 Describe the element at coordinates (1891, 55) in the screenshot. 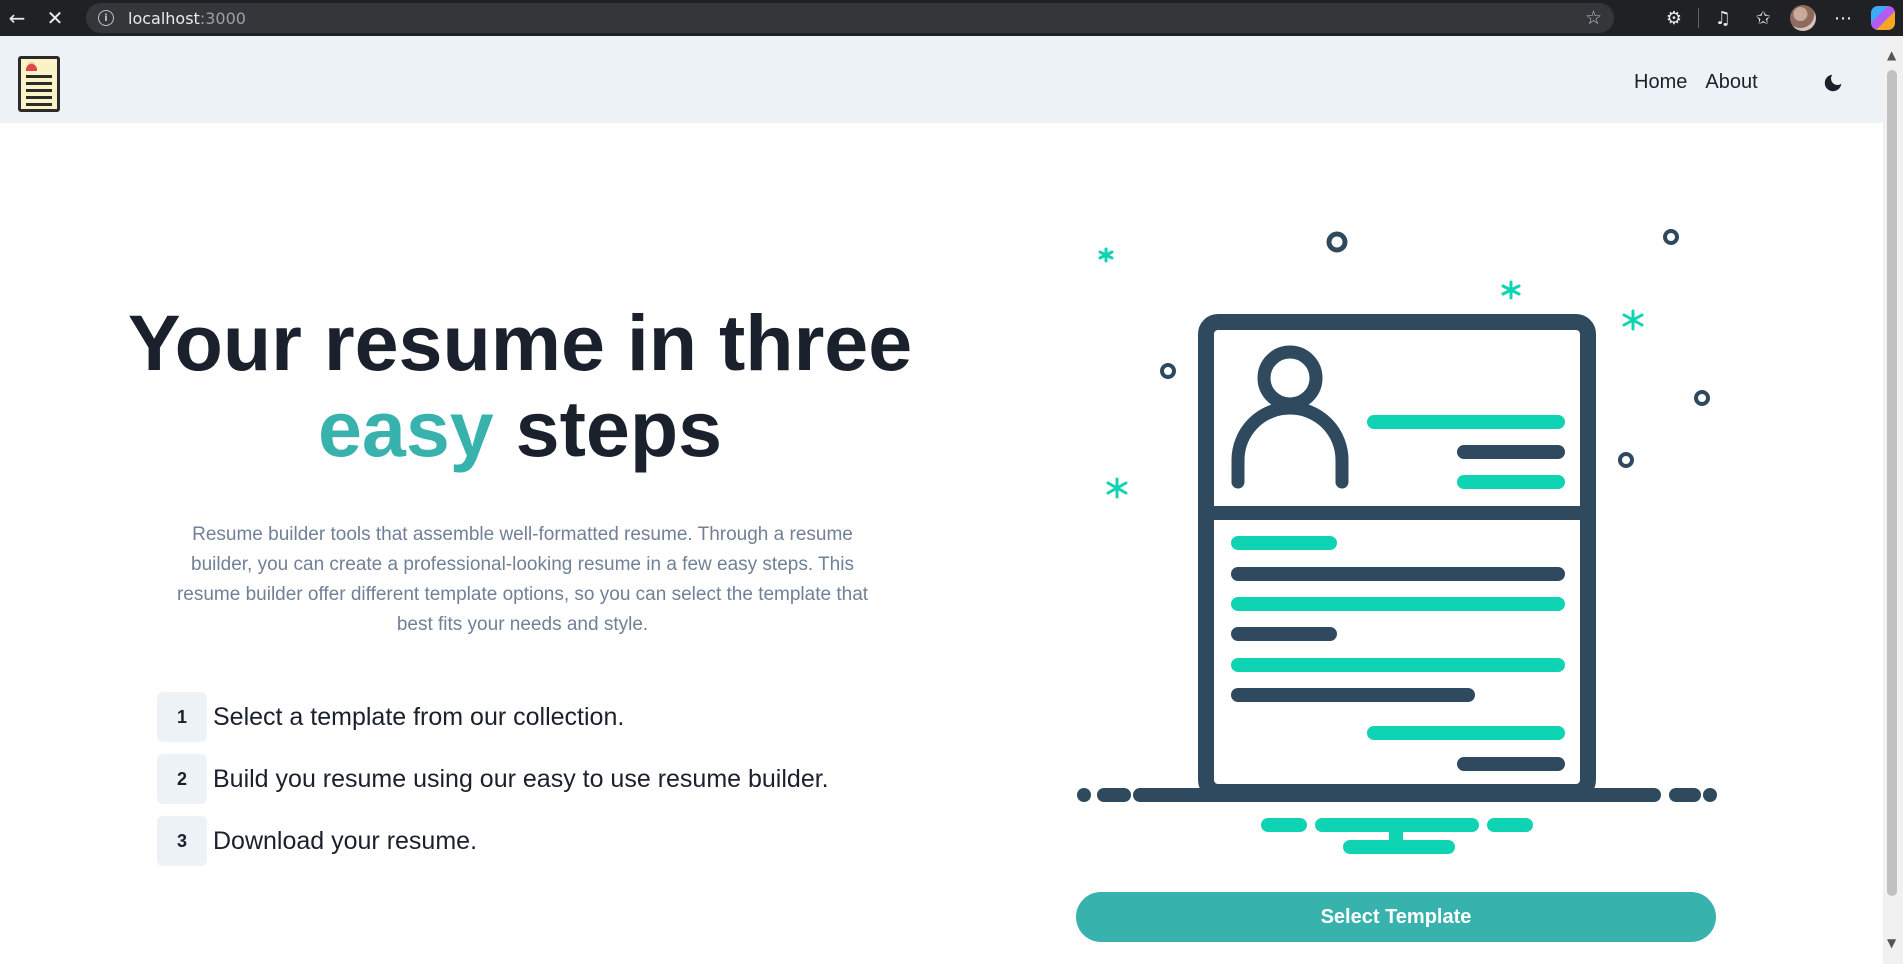

I see `scroll-up-icon: ▲` at that location.